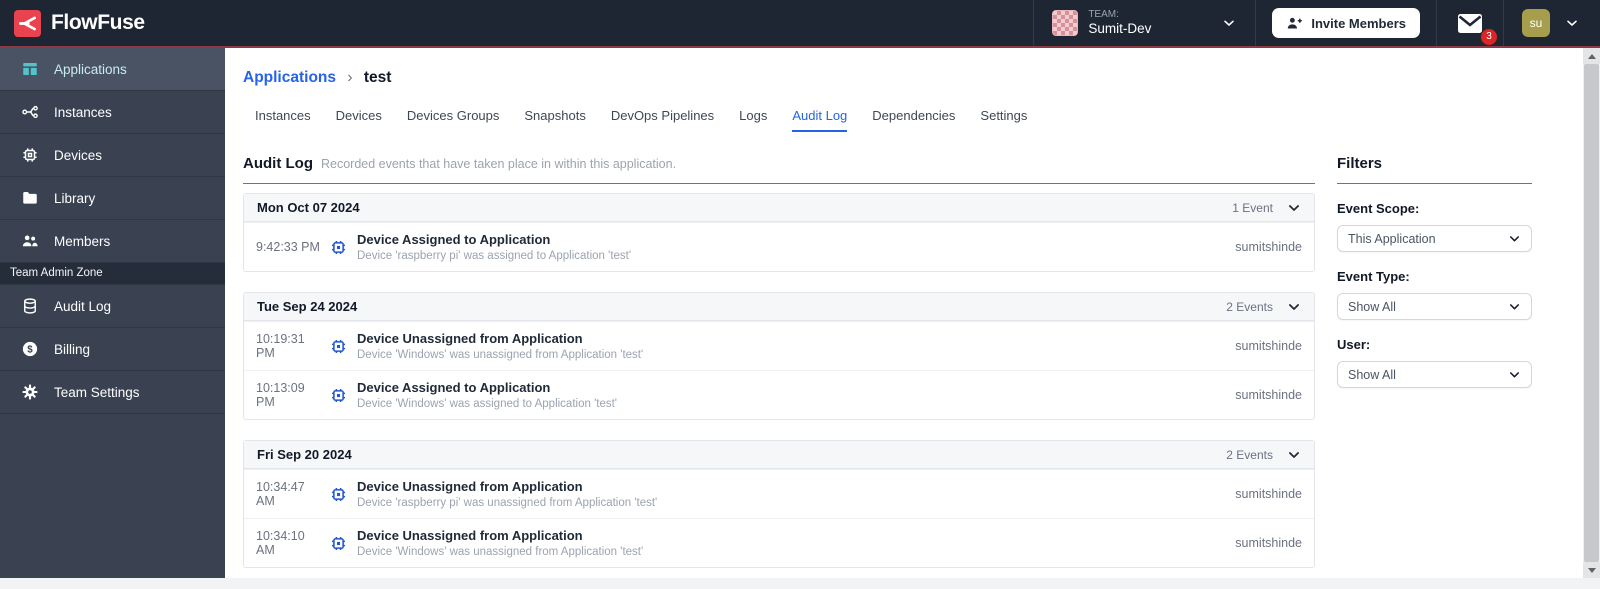  I want to click on sidebar-item-applications: Applications, so click(112, 69).